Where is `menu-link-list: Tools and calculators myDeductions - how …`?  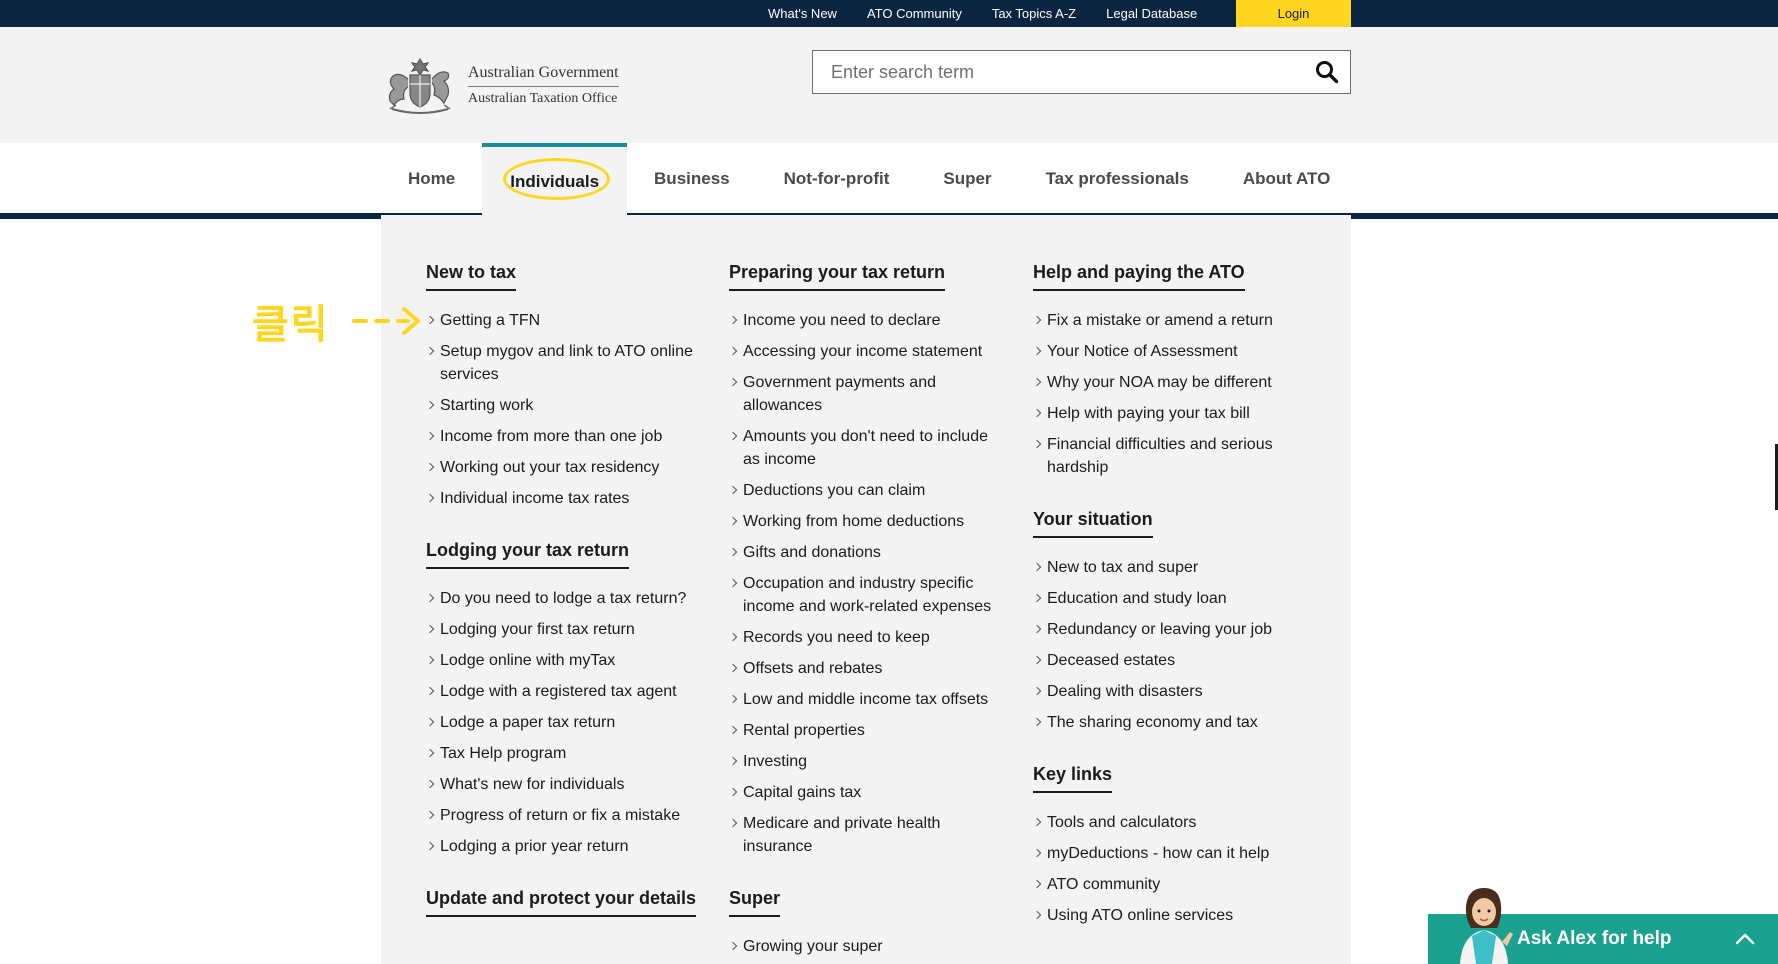 menu-link-list: Tools and calculators myDeductions - how … is located at coordinates (1173, 869).